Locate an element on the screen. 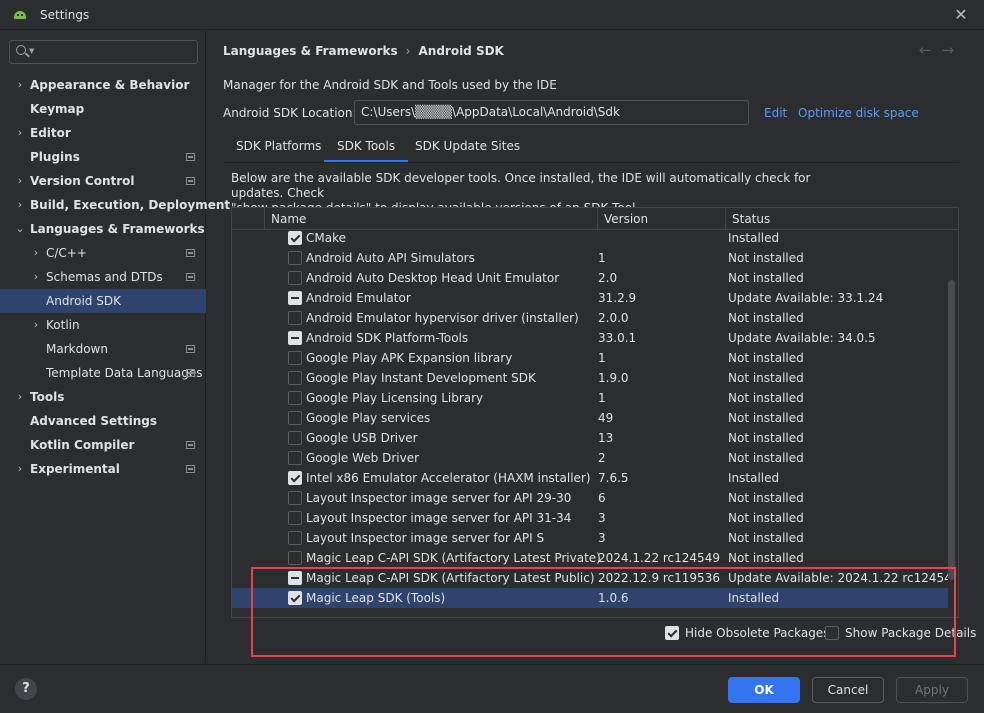 The image size is (984, 713). sidebar-item: › Appearance & Behavior is located at coordinates (103, 85).